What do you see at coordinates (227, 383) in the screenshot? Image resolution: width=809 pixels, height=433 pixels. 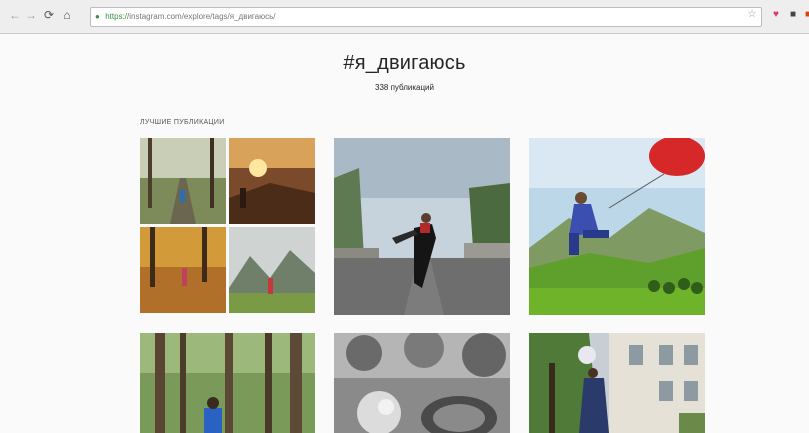 I see `post-forest` at bounding box center [227, 383].